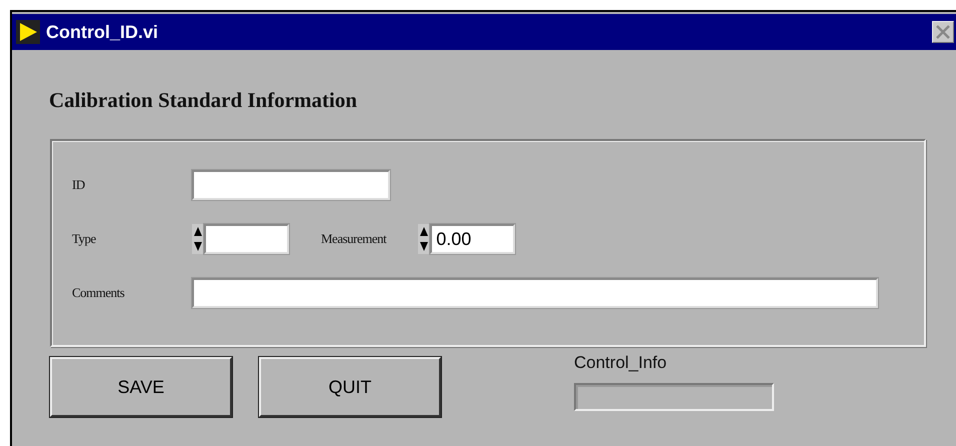  I want to click on field-label: Type, so click(84, 239).